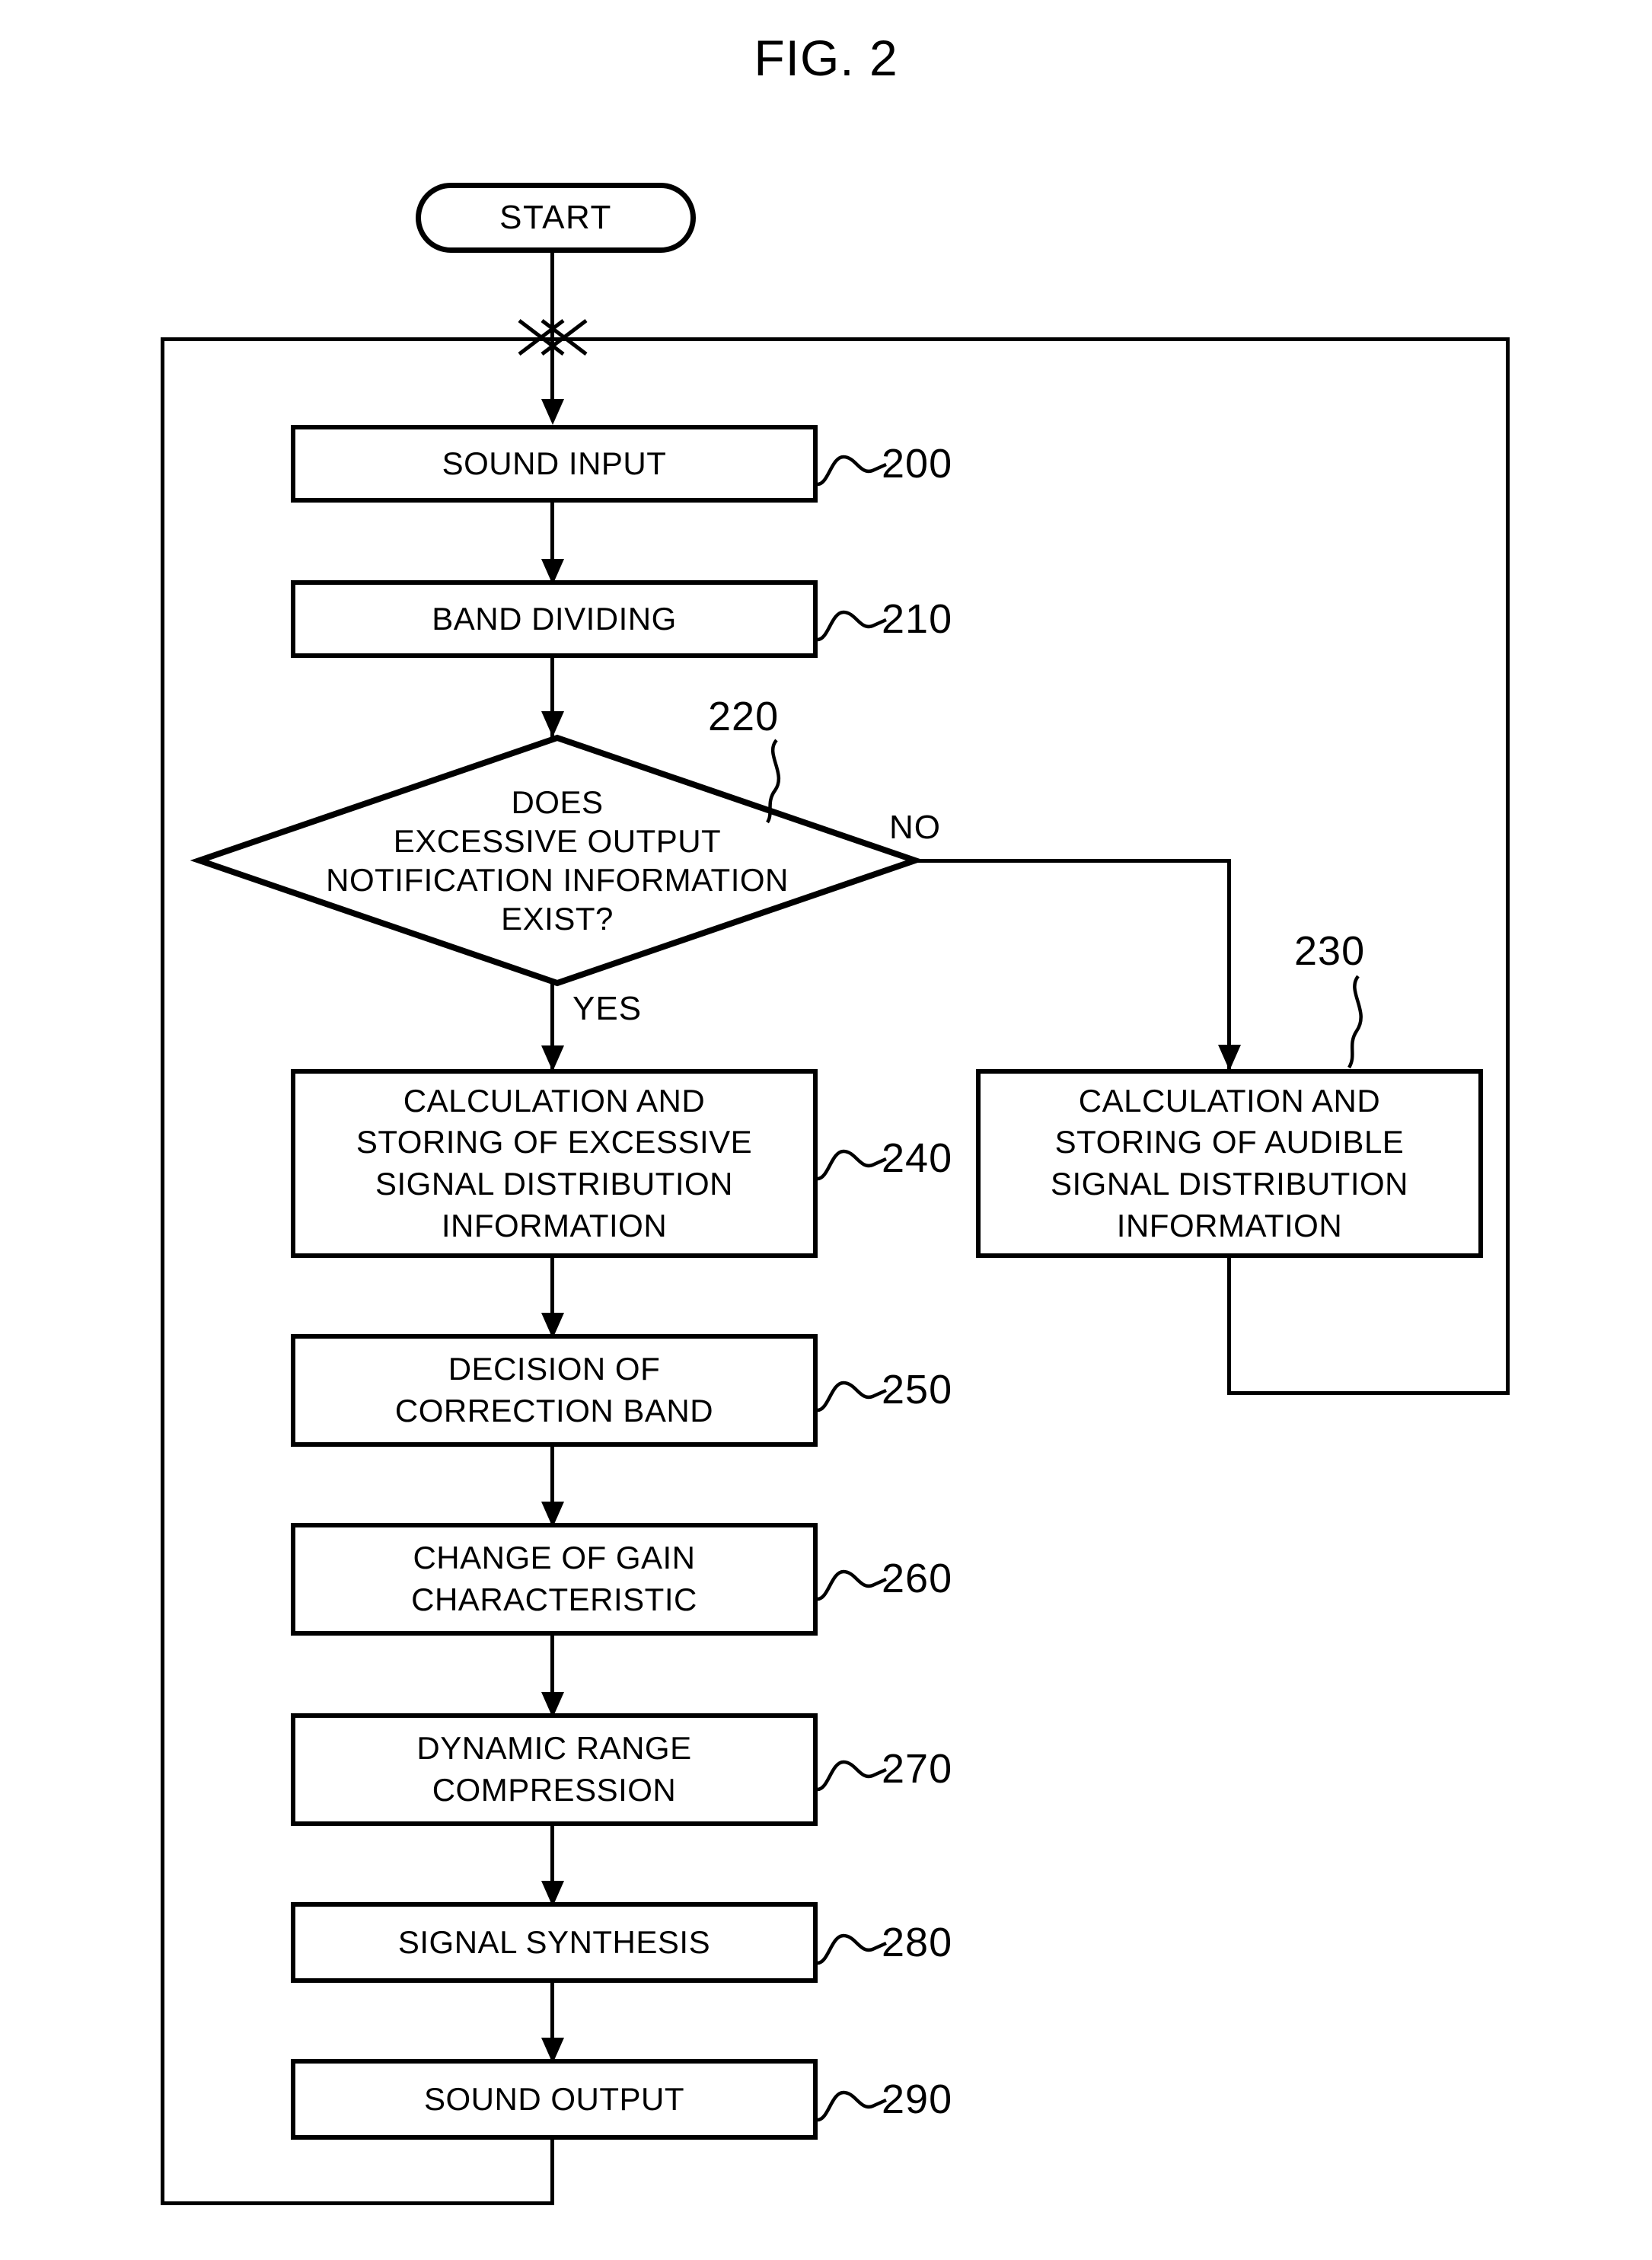  What do you see at coordinates (1229, 965) in the screenshot?
I see `edge-decision-no-vertical` at bounding box center [1229, 965].